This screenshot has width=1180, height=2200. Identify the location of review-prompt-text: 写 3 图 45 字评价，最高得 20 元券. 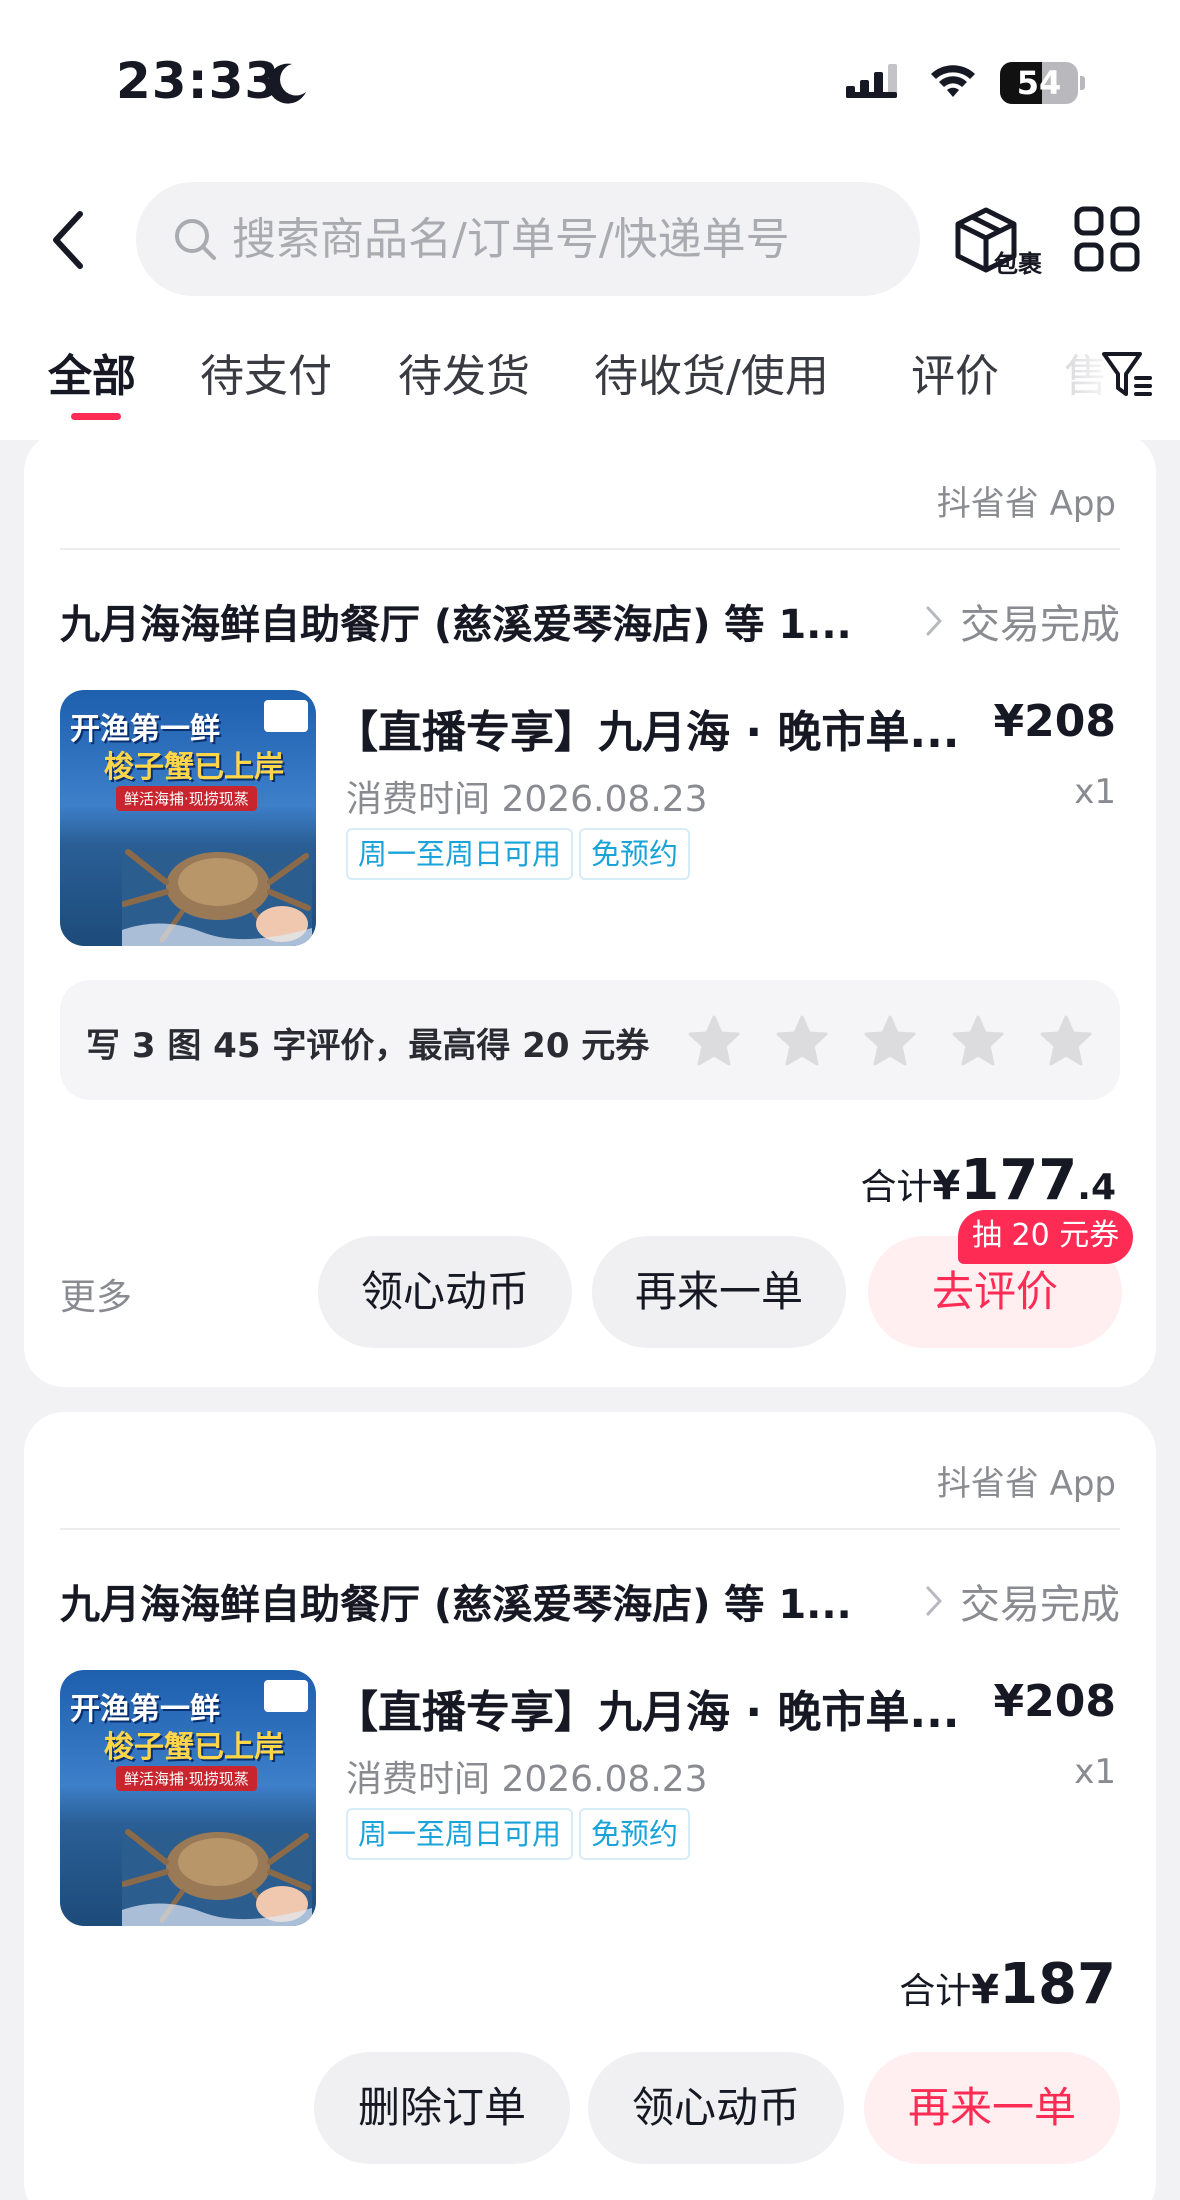
(368, 1046).